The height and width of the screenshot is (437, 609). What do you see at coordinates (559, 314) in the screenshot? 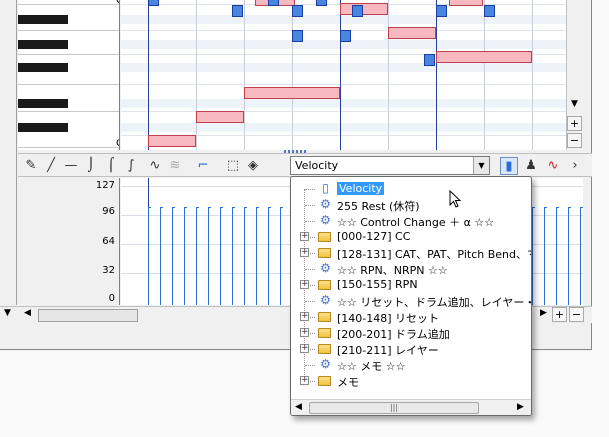
I see `zoom-in-h-button: +` at bounding box center [559, 314].